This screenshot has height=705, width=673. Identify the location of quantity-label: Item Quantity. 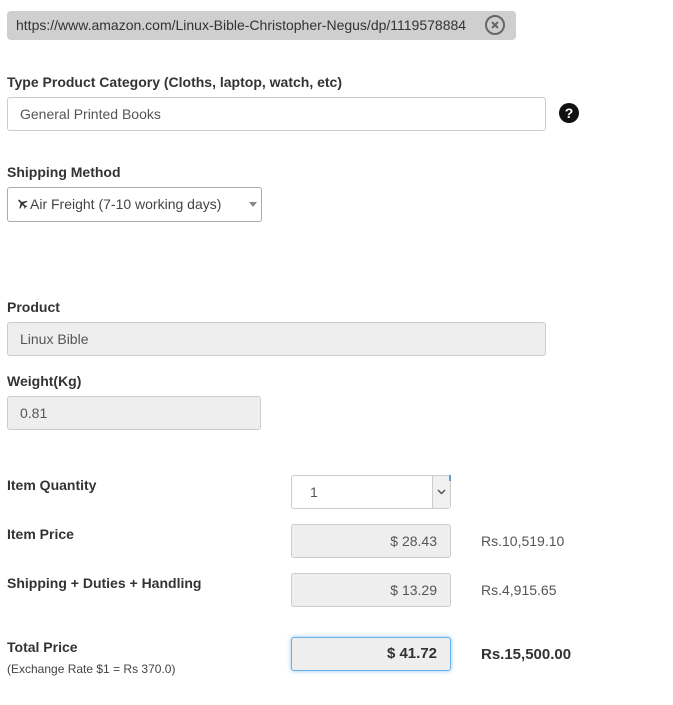
(52, 485).